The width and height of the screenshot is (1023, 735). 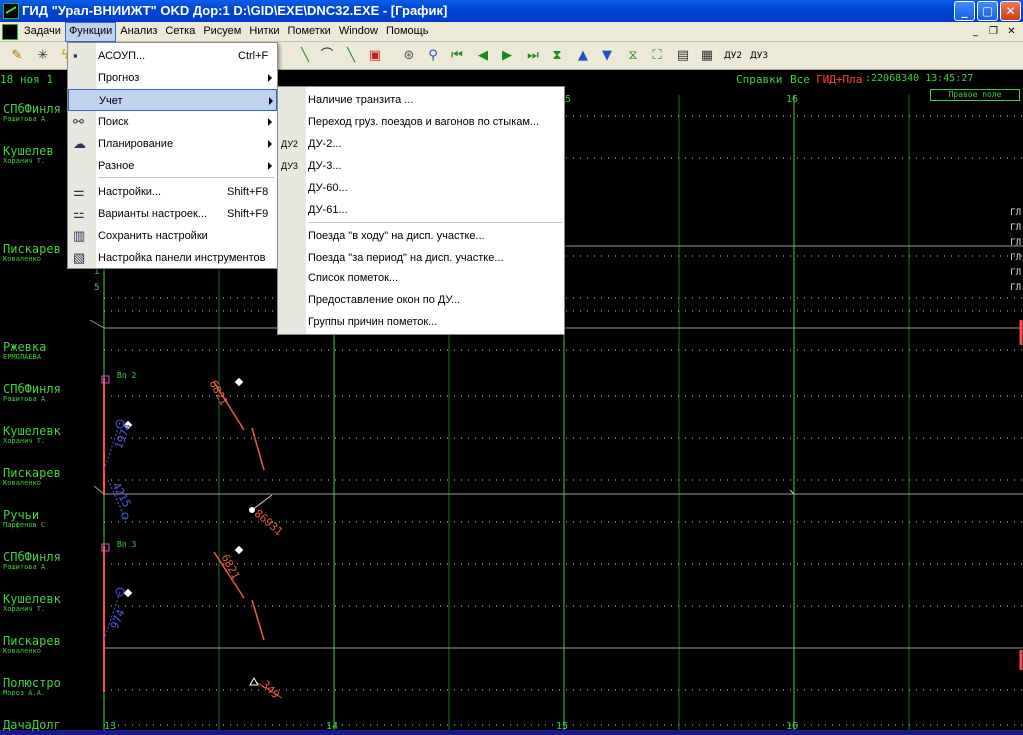 I want to click on menu-item-shortcut: Shift+F8, so click(x=248, y=192).